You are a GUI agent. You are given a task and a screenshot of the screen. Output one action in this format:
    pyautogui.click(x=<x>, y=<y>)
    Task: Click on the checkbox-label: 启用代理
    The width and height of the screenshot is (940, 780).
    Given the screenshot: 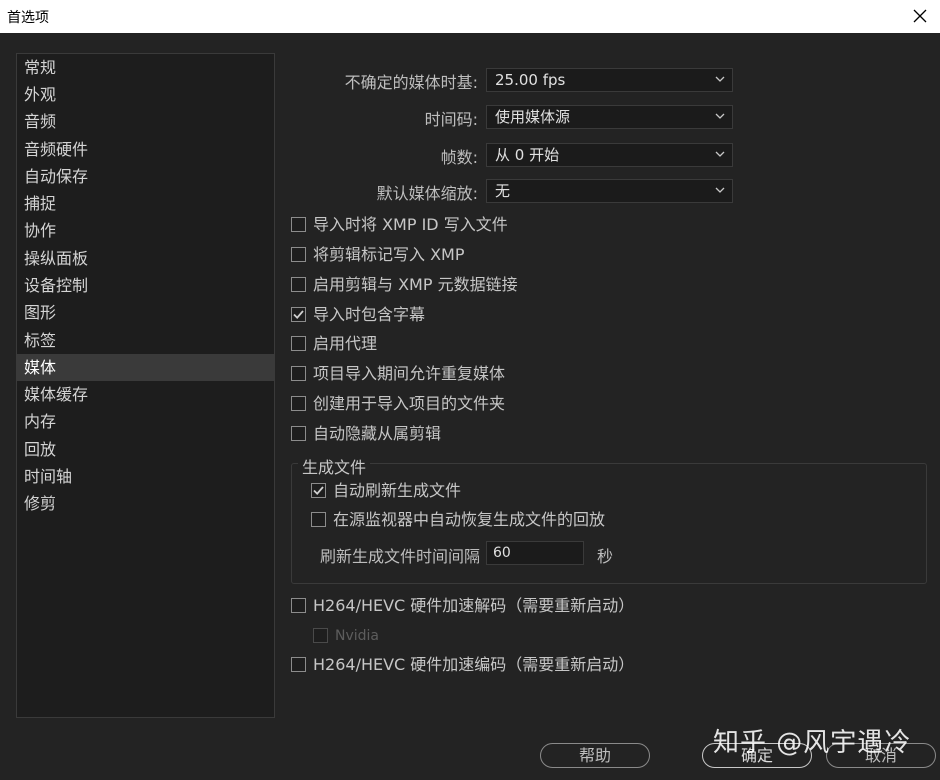 What is the action you would take?
    pyautogui.click(x=345, y=343)
    